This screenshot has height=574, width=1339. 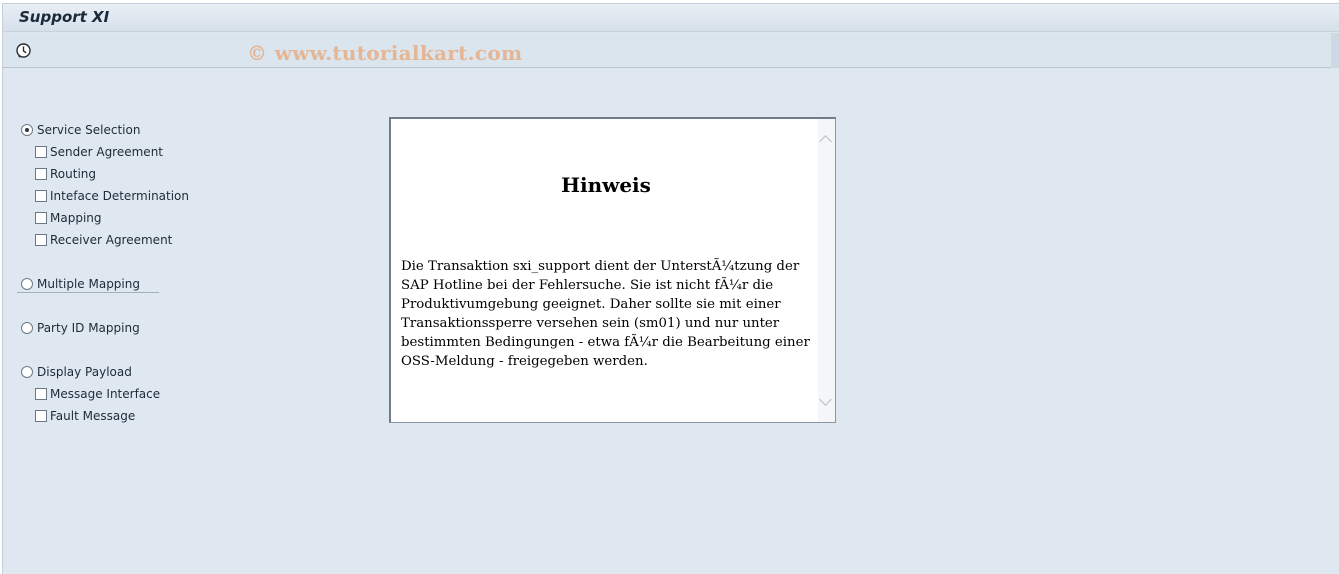 I want to click on radio-display-payload: Display Payload, so click(x=76, y=372).